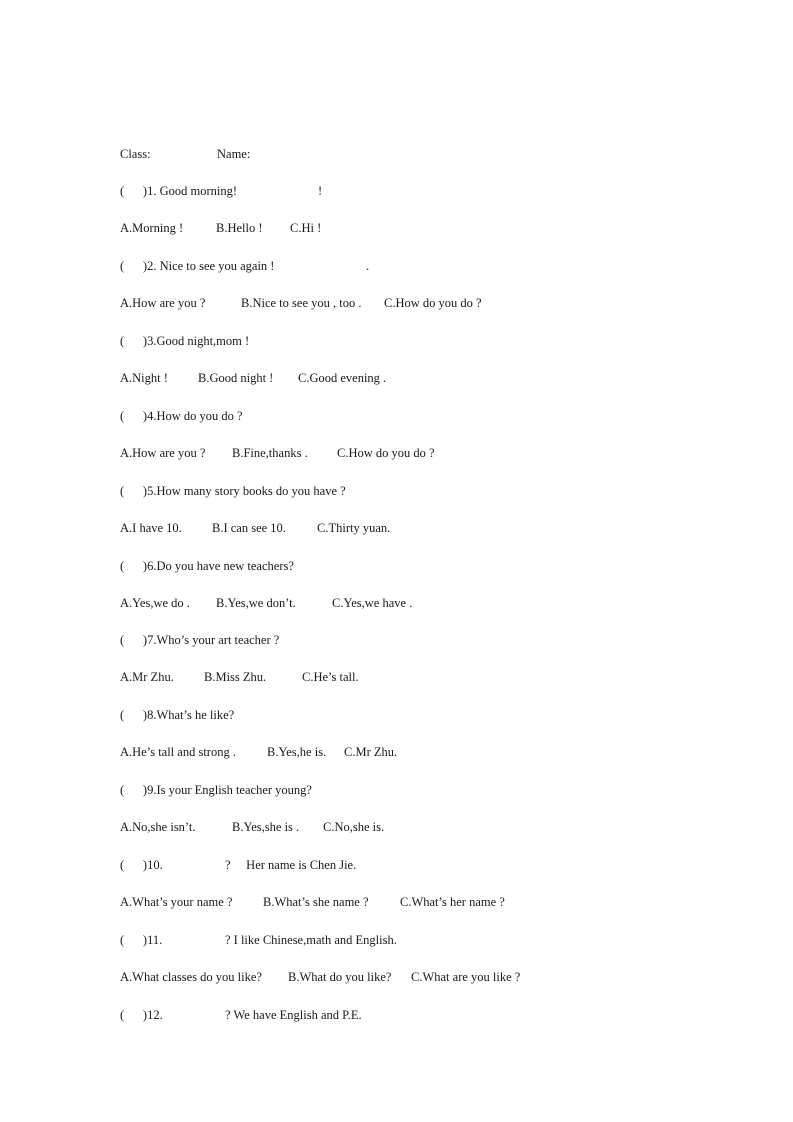 The height and width of the screenshot is (1122, 793). Describe the element at coordinates (354, 528) in the screenshot. I see `answer-option: C.Thirty yuan.` at that location.